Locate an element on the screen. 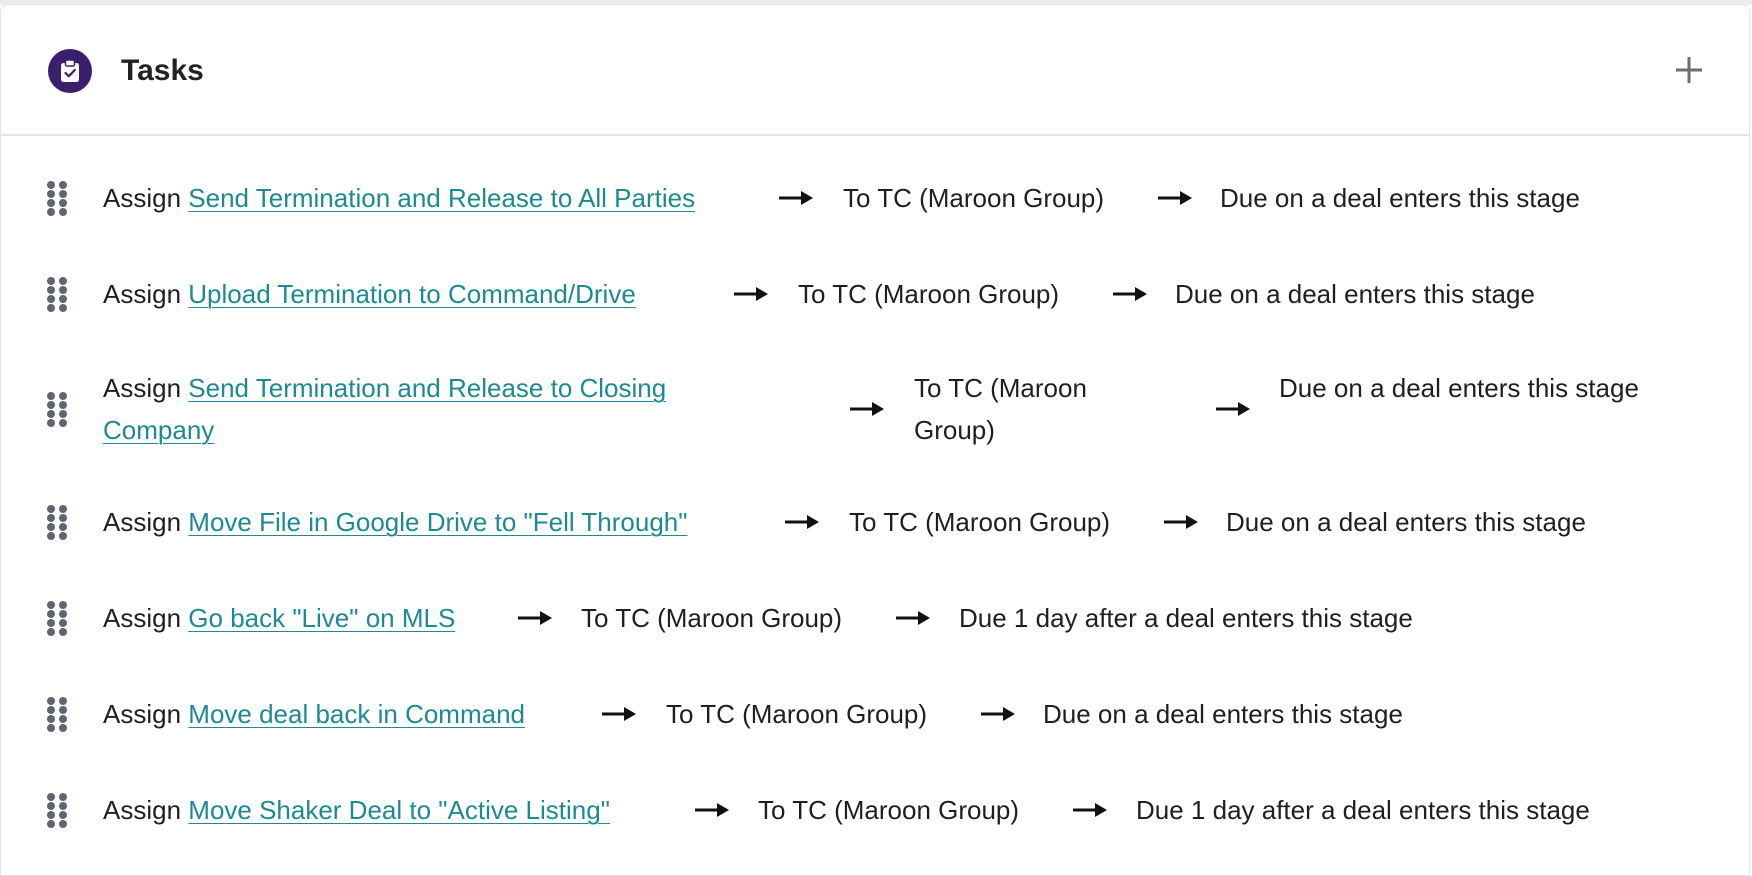 Image resolution: width=1752 pixels, height=876 pixels. plus-icon is located at coordinates (1689, 70).